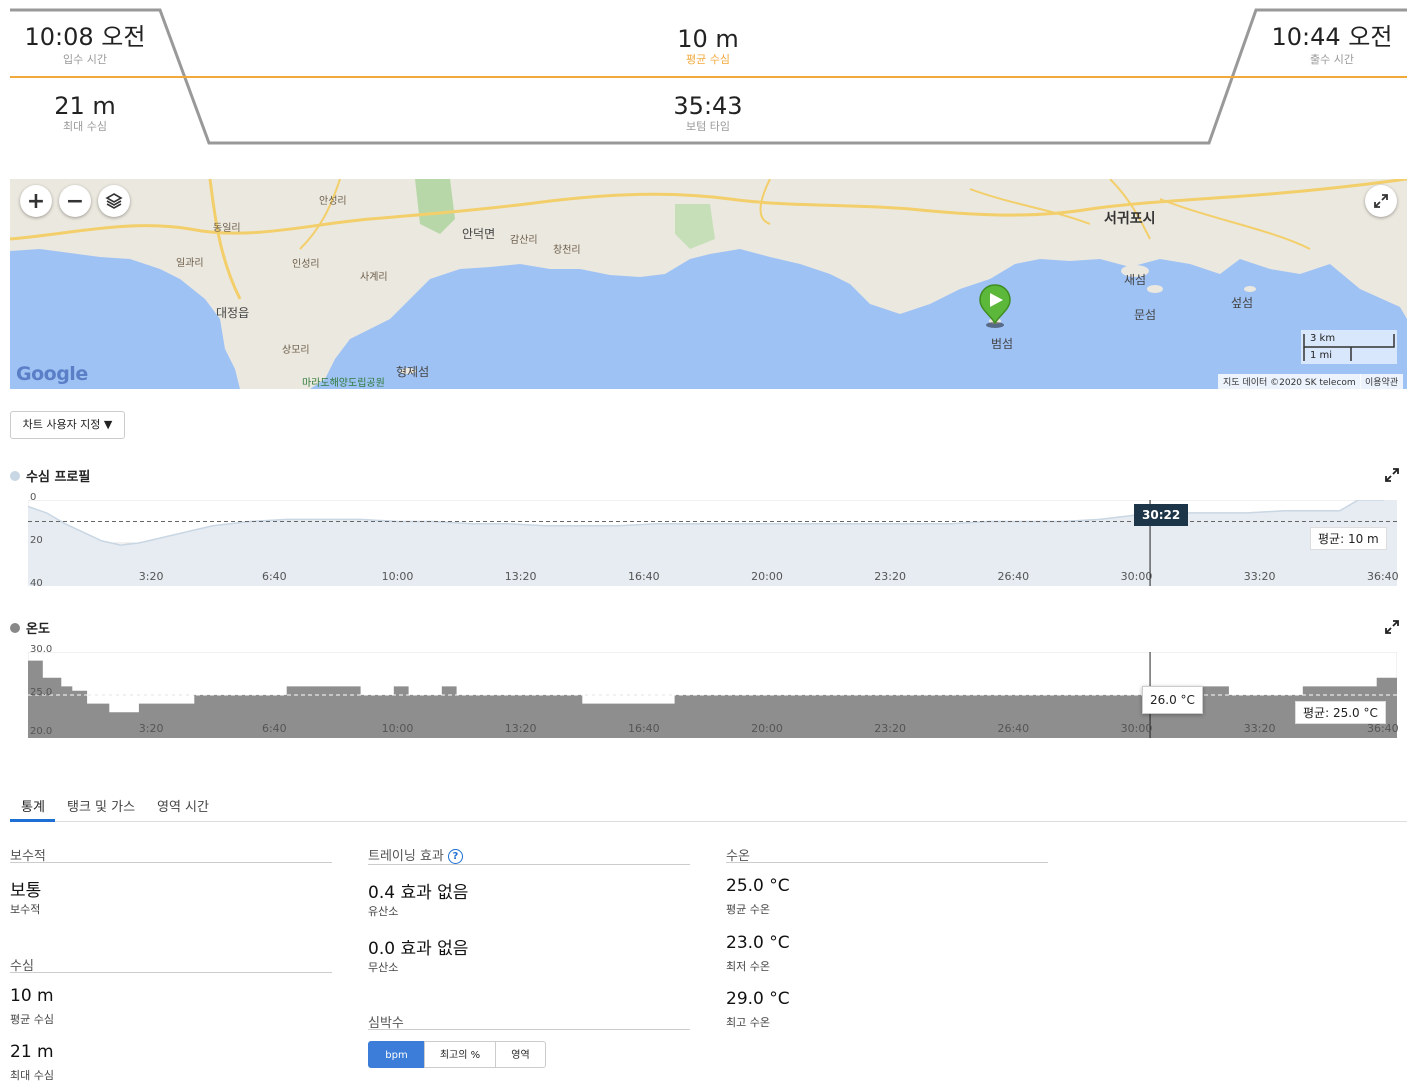 This screenshot has width=1419, height=1091. Describe the element at coordinates (67, 425) in the screenshot. I see `chart-customize-dropdown: 차트 사용자 지정 ▼` at that location.